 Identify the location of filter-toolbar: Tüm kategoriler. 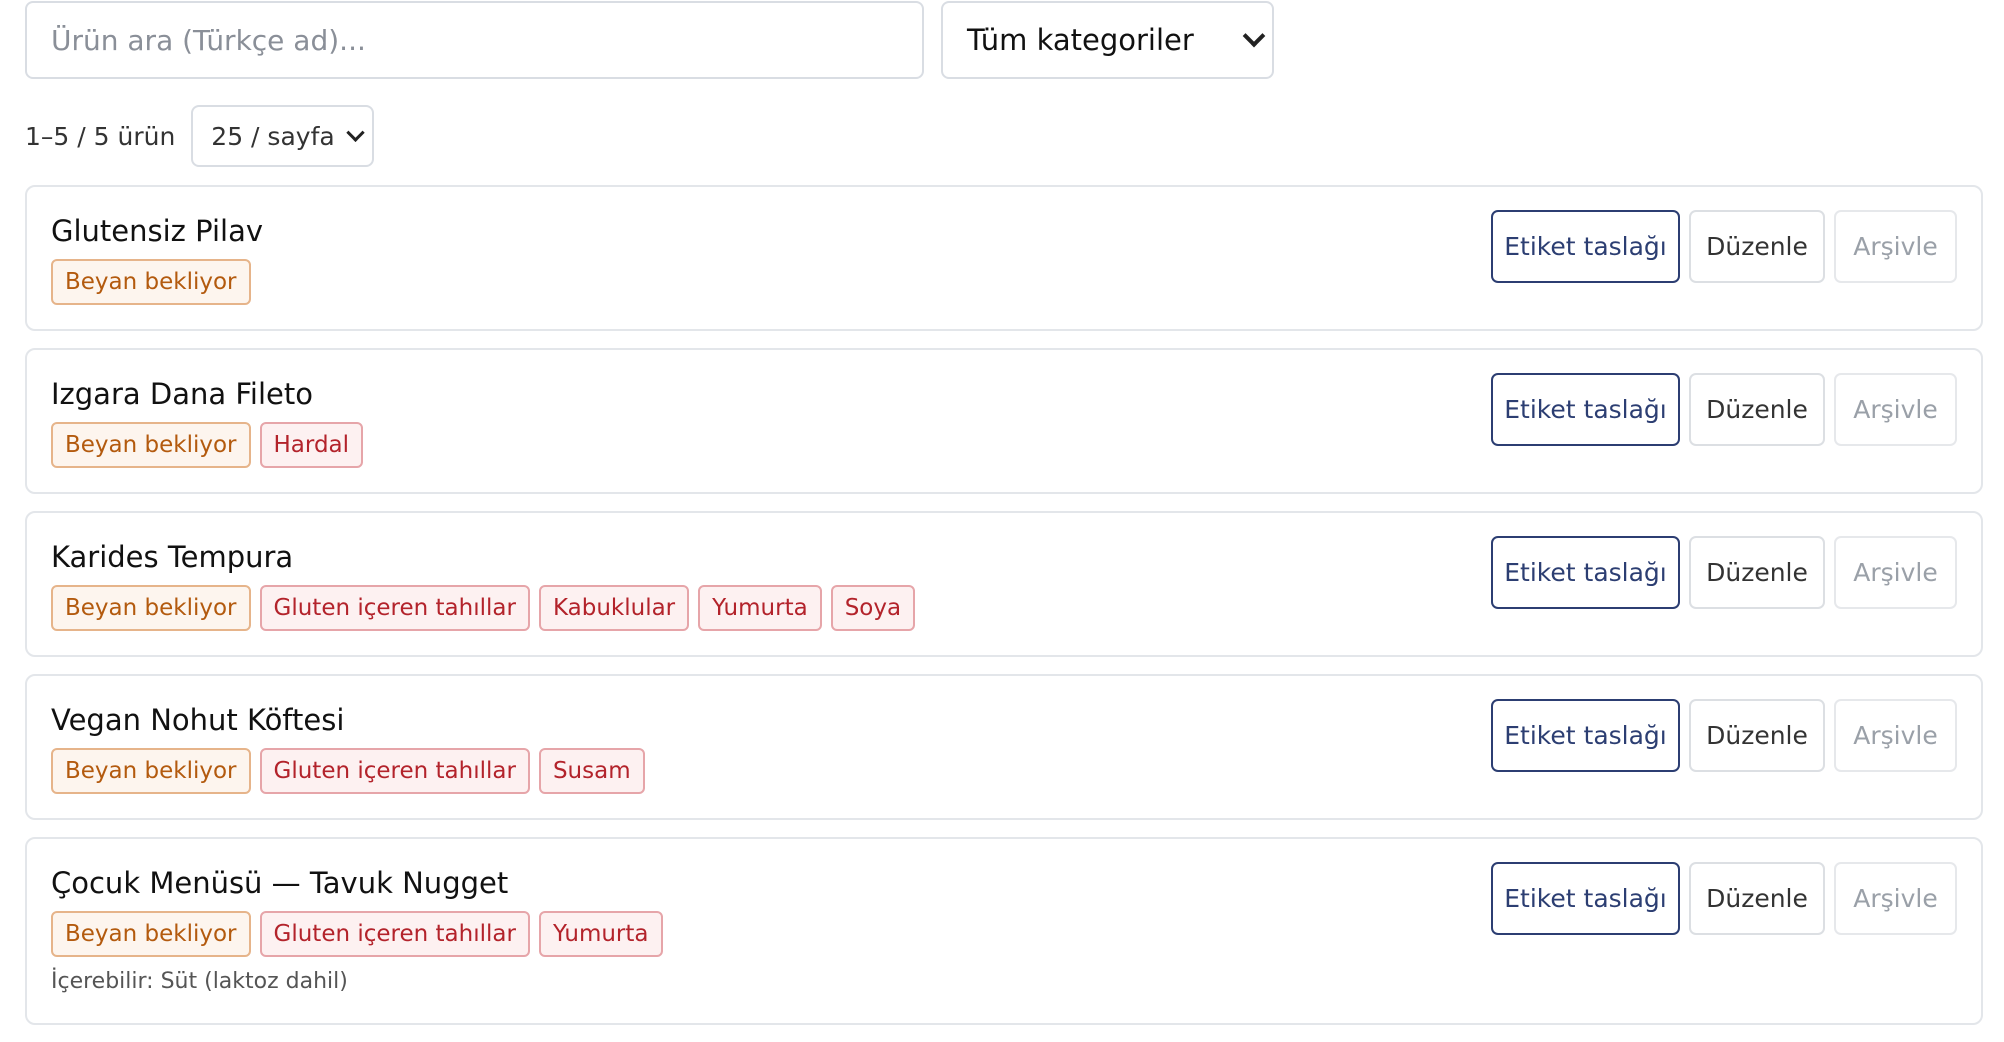
(649, 40).